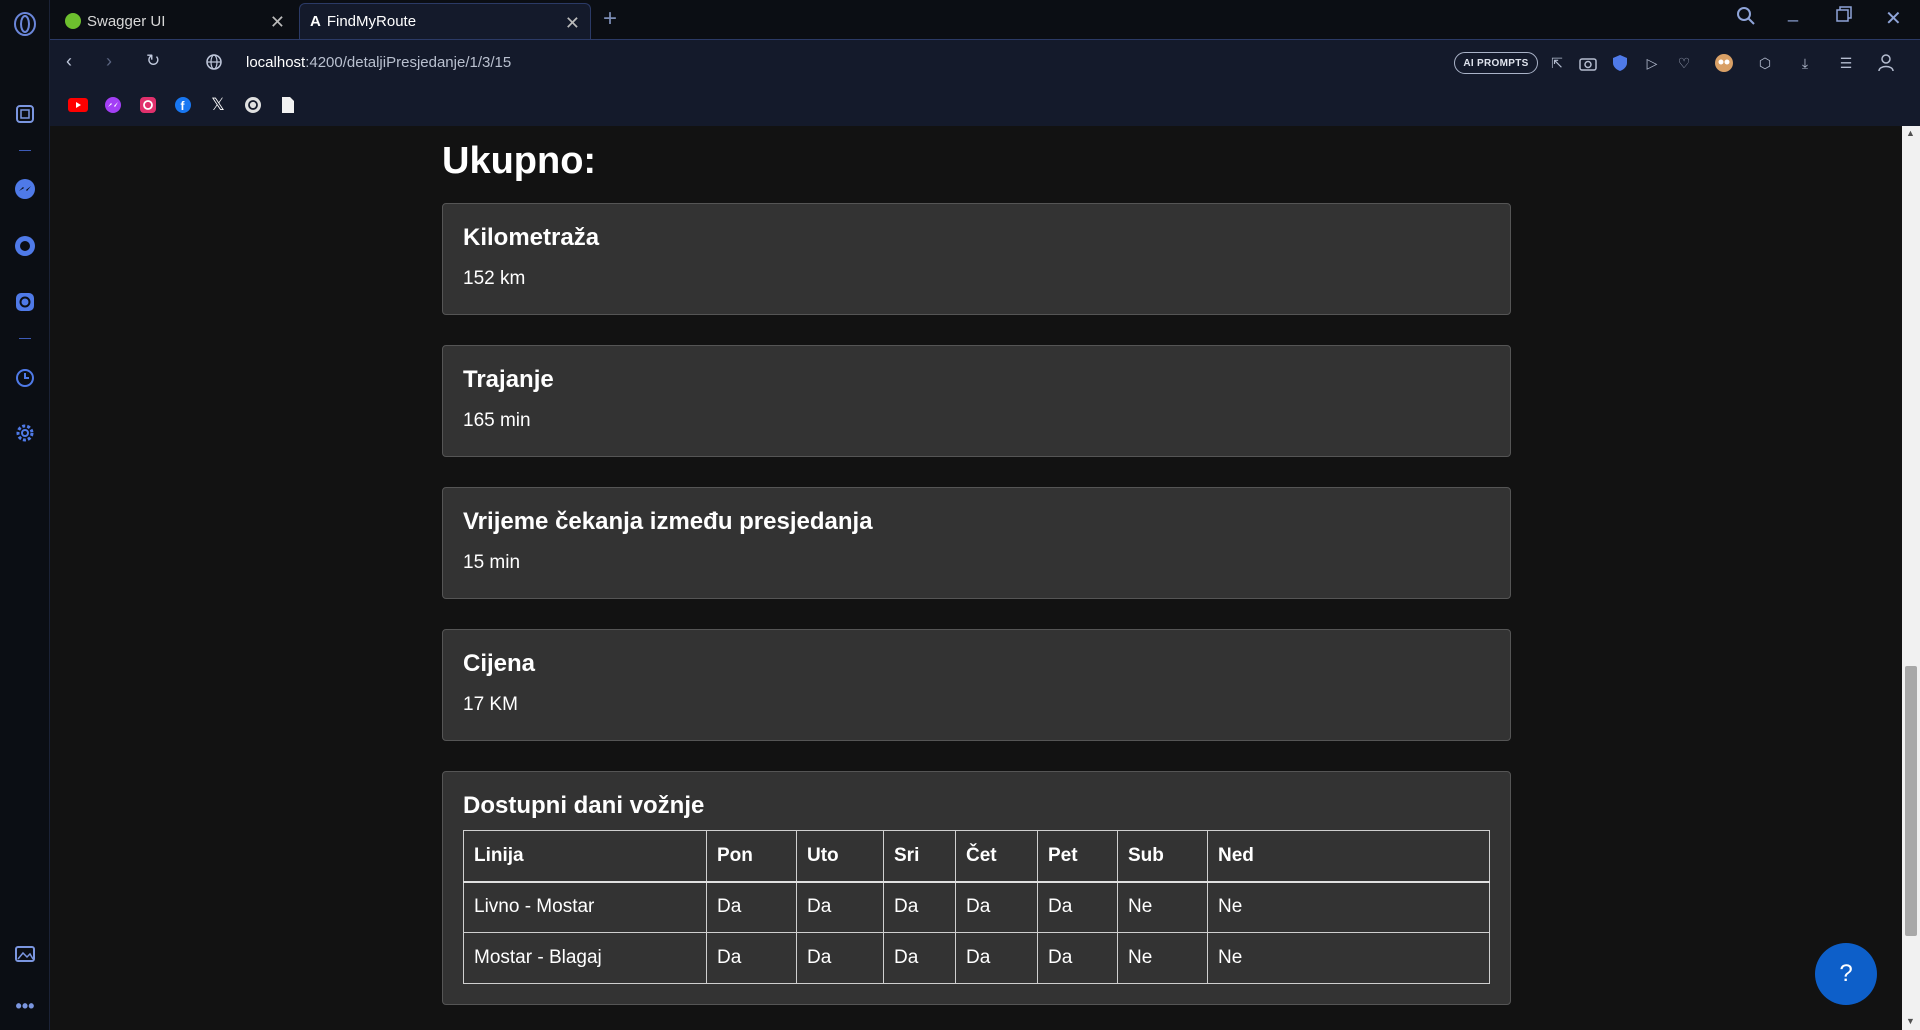  Describe the element at coordinates (492, 562) in the screenshot. I see `card-value: 15 min` at that location.